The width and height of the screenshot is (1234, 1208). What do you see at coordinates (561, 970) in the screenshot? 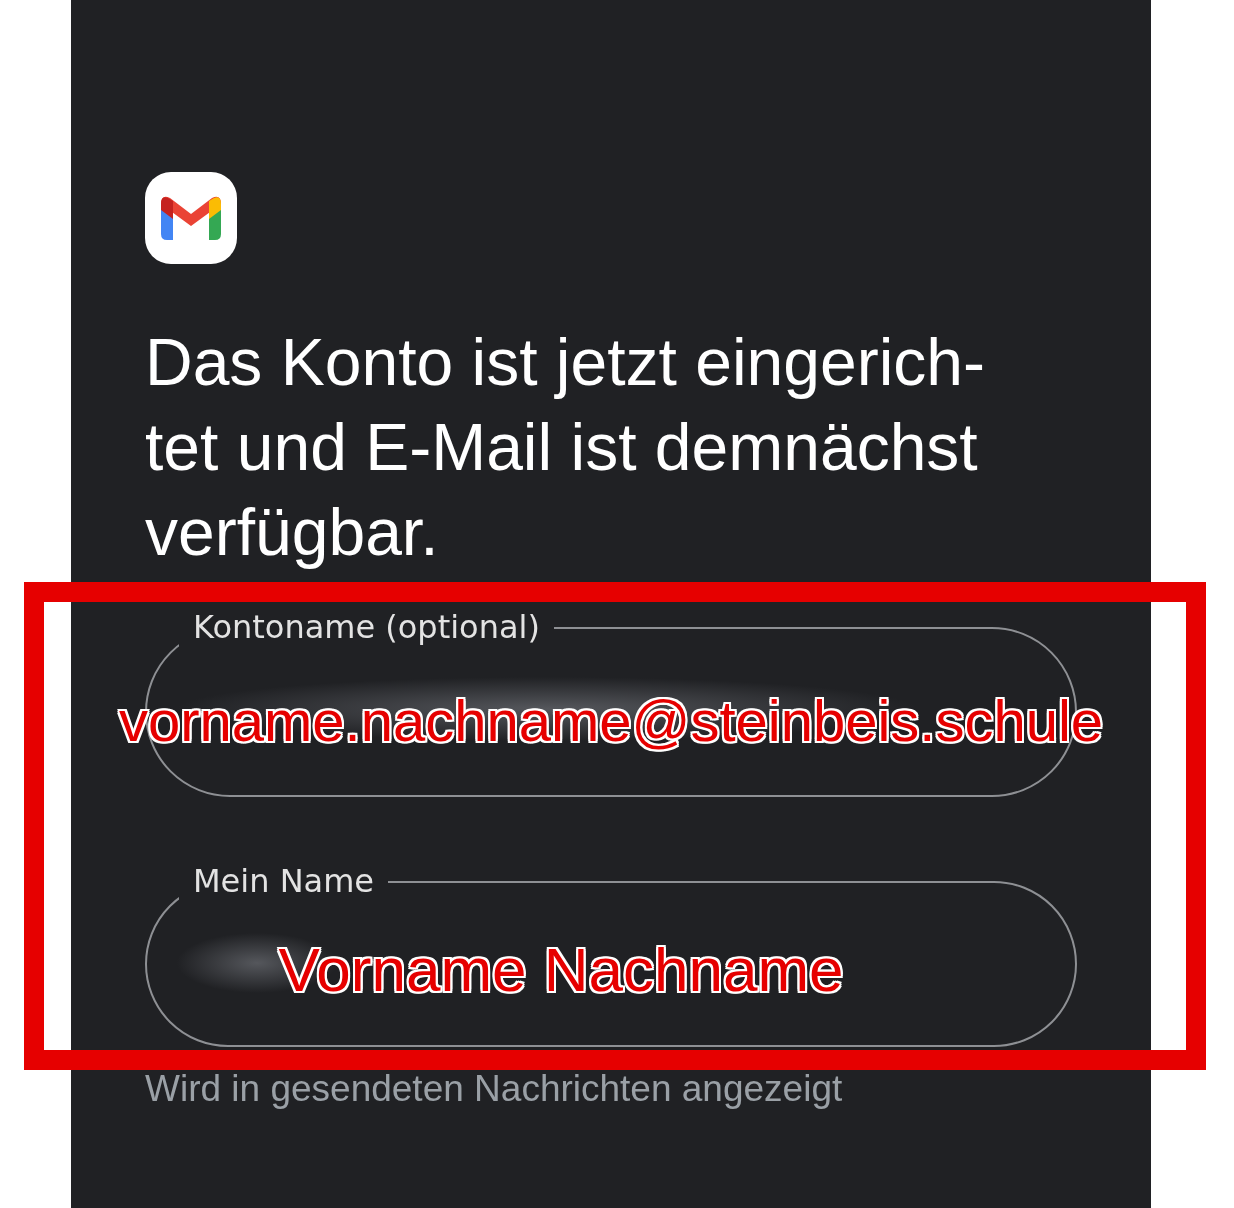
I see `annotation-text: Vorname Nachname` at bounding box center [561, 970].